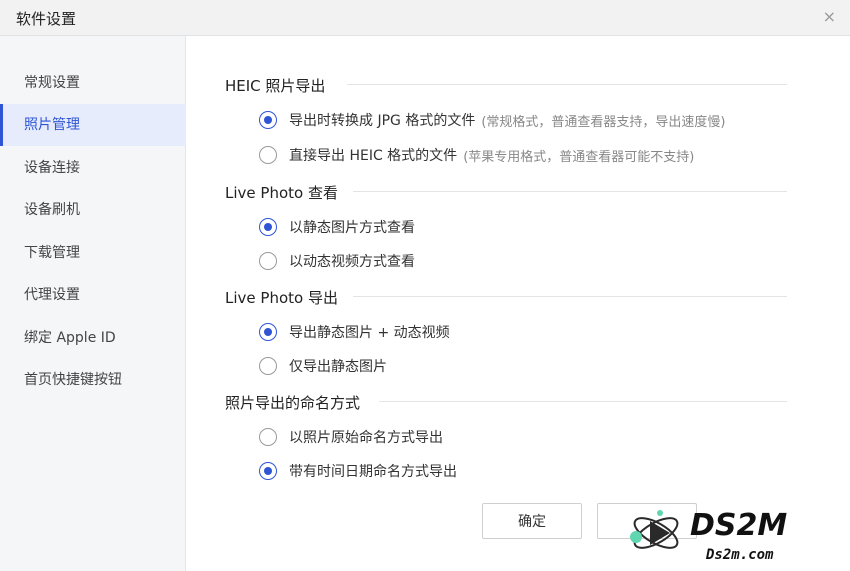 This screenshot has height=571, width=850. Describe the element at coordinates (93, 210) in the screenshot. I see `sidebar-item-device-flashing: 设备刷机` at that location.